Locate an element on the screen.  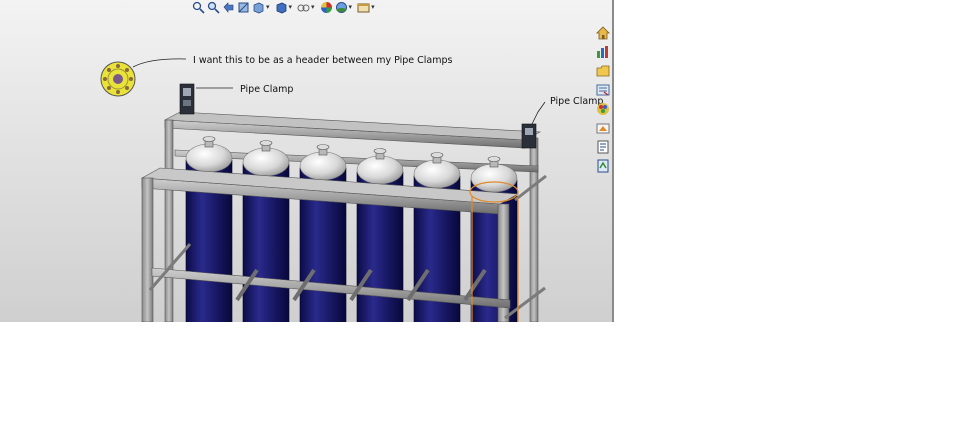
file-explorer-icon is located at coordinates (603, 90).